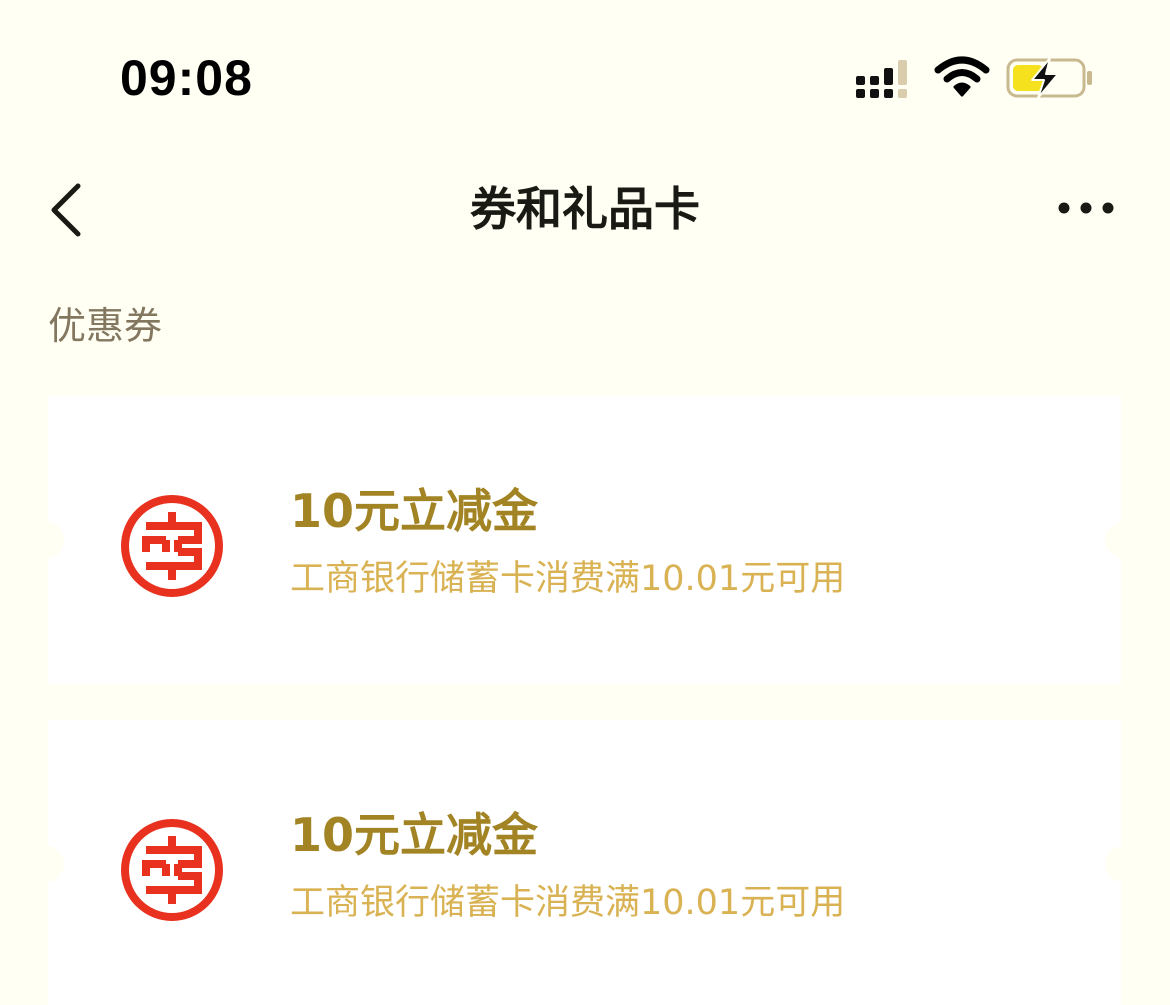  I want to click on status-time: 09:08, so click(186, 78).